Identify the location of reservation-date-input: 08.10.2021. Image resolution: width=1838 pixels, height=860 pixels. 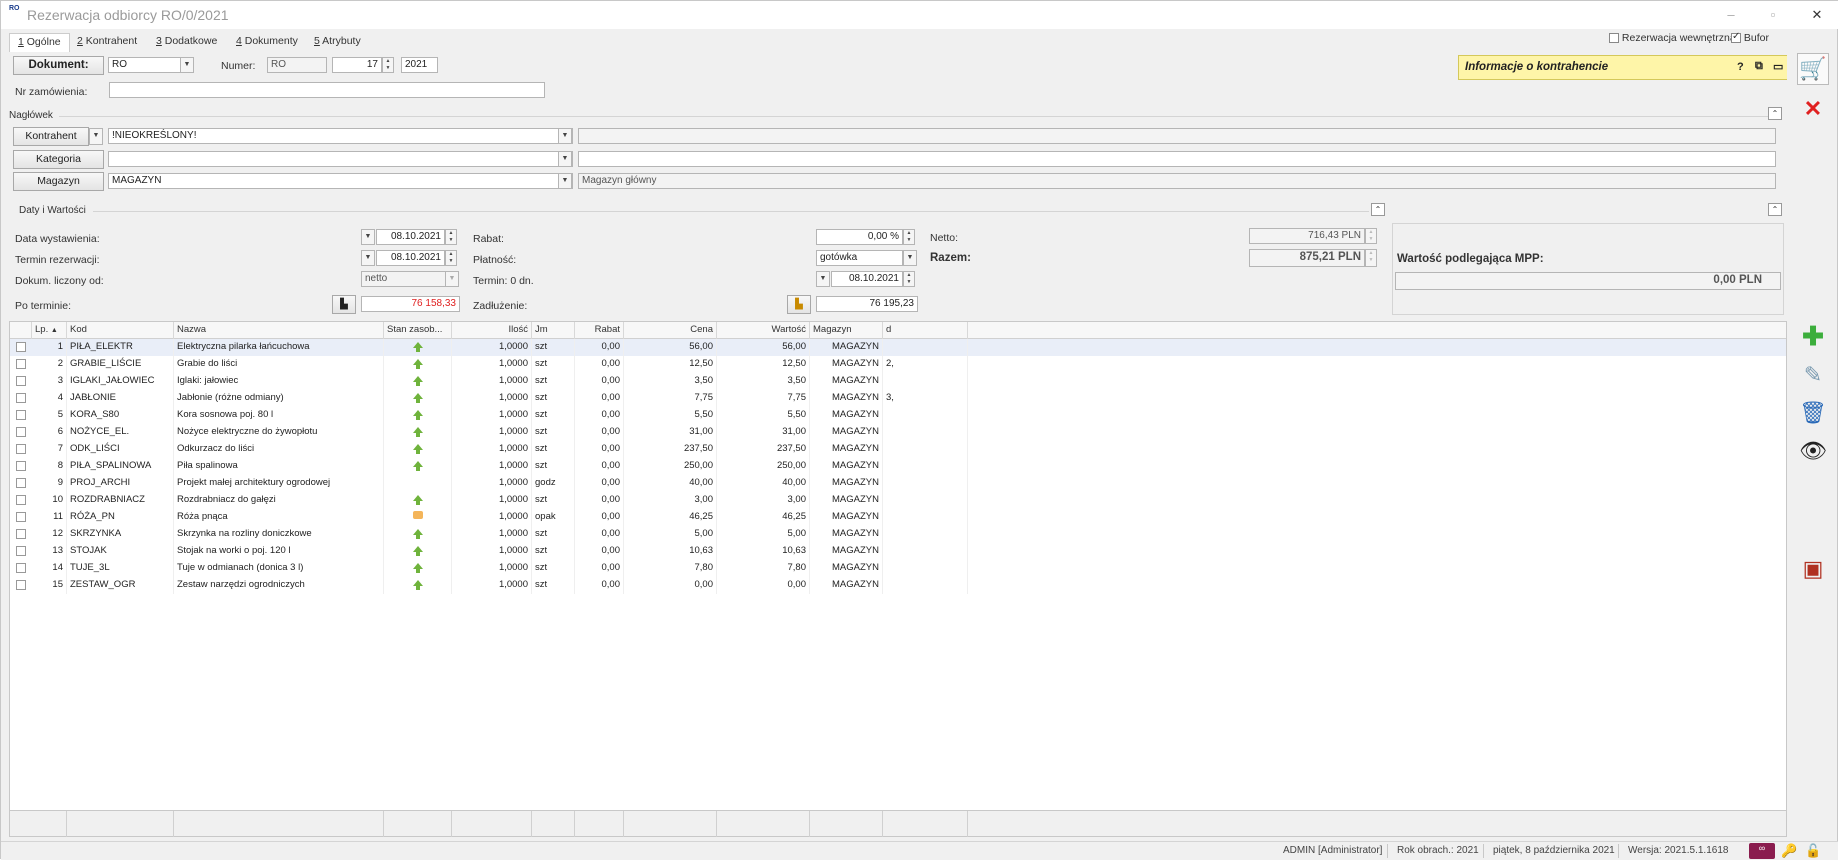
(410, 258).